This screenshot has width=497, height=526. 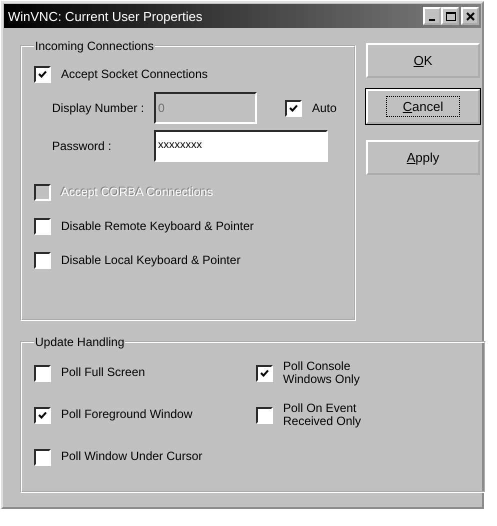 I want to click on checkbox-label: Accept Socket Connections, so click(x=134, y=74).